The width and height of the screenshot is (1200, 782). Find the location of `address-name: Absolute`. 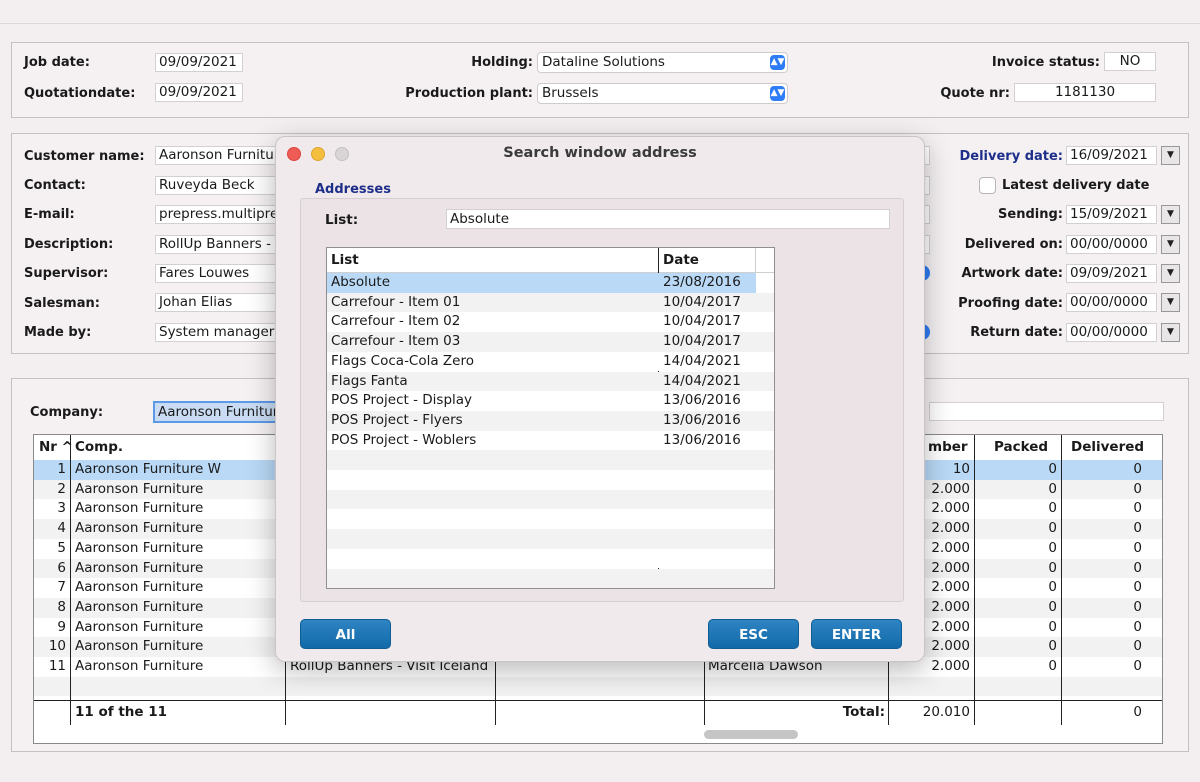

address-name: Absolute is located at coordinates (361, 282).